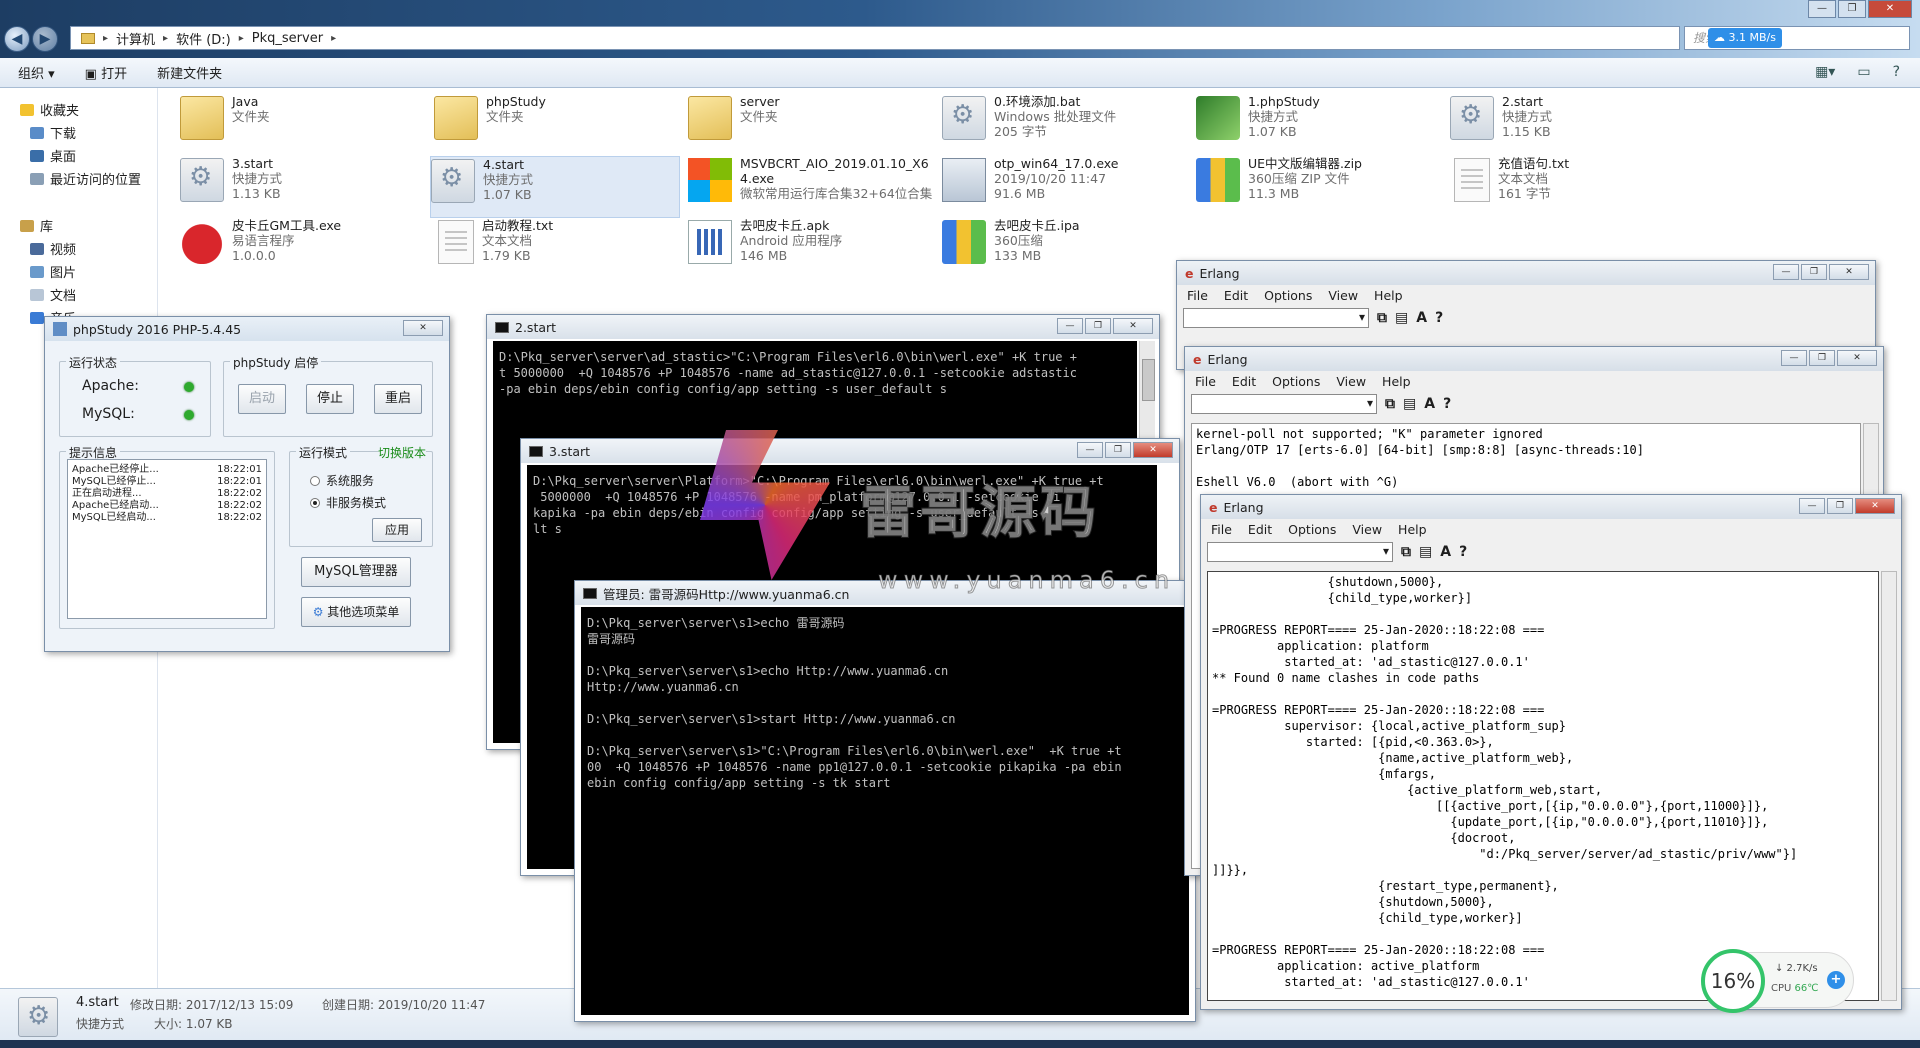 Image resolution: width=1920 pixels, height=1048 pixels. Describe the element at coordinates (555, 187) in the screenshot. I see `file-item-selected: 4.start快捷方式1.07 KB` at that location.